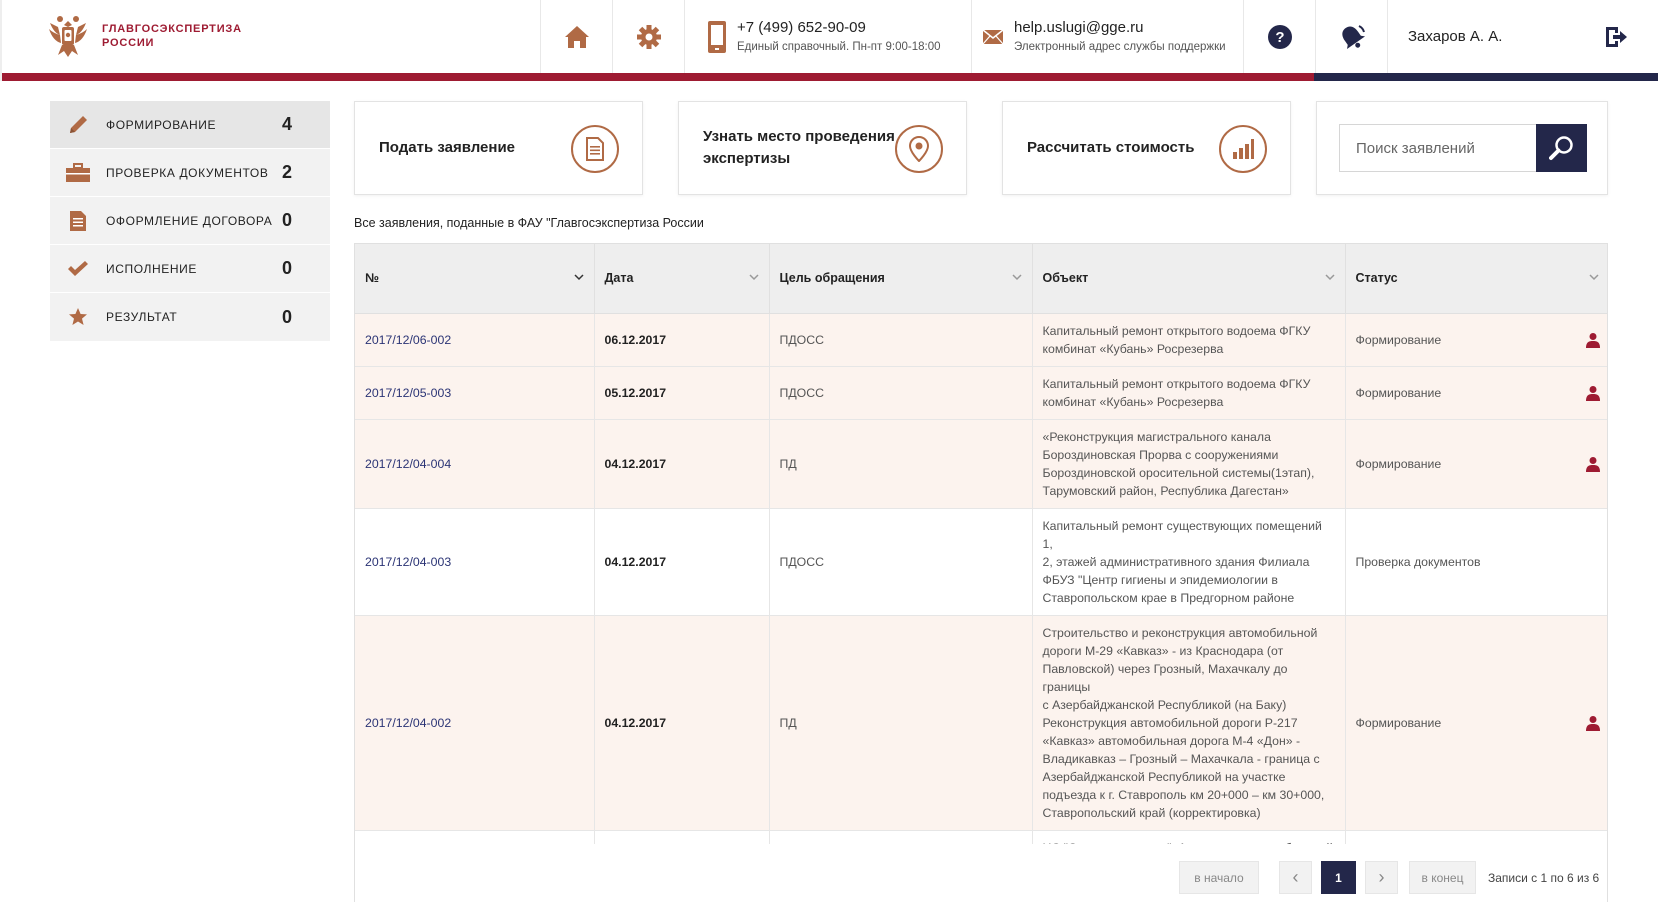  What do you see at coordinates (1164, 776) in the screenshot?
I see `application-object-line: Азербайджанской Республикой на участке` at bounding box center [1164, 776].